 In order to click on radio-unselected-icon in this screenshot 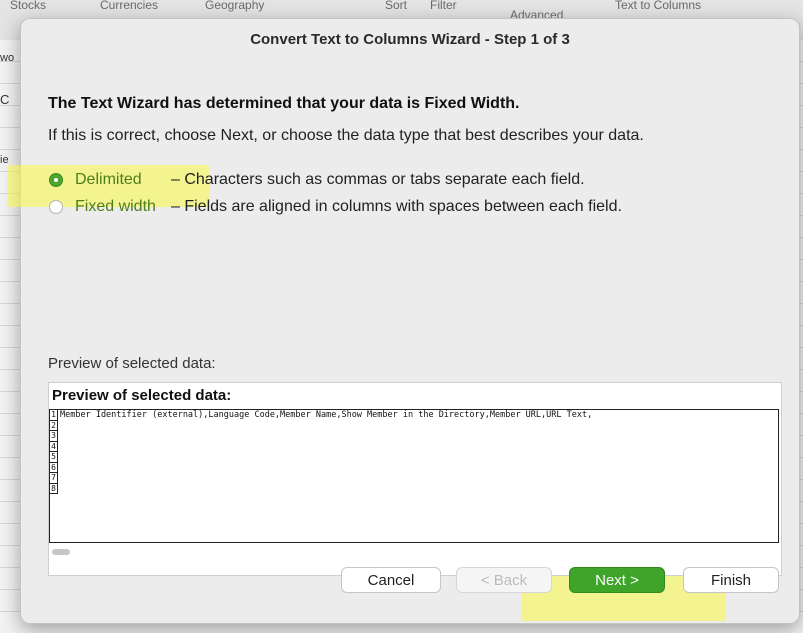, I will do `click(56, 207)`.